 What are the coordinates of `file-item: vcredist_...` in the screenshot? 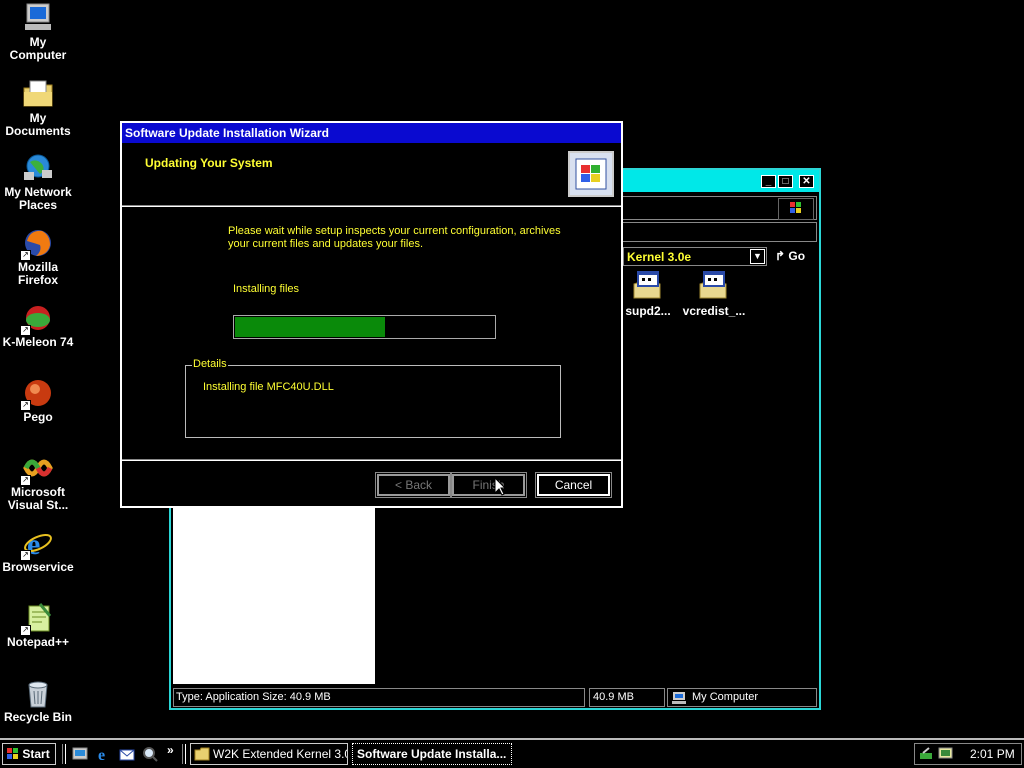 It's located at (714, 294).